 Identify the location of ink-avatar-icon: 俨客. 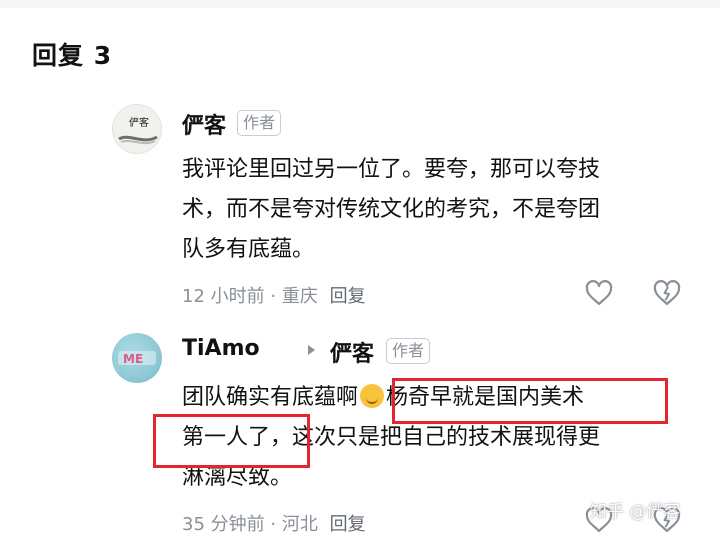
(138, 130).